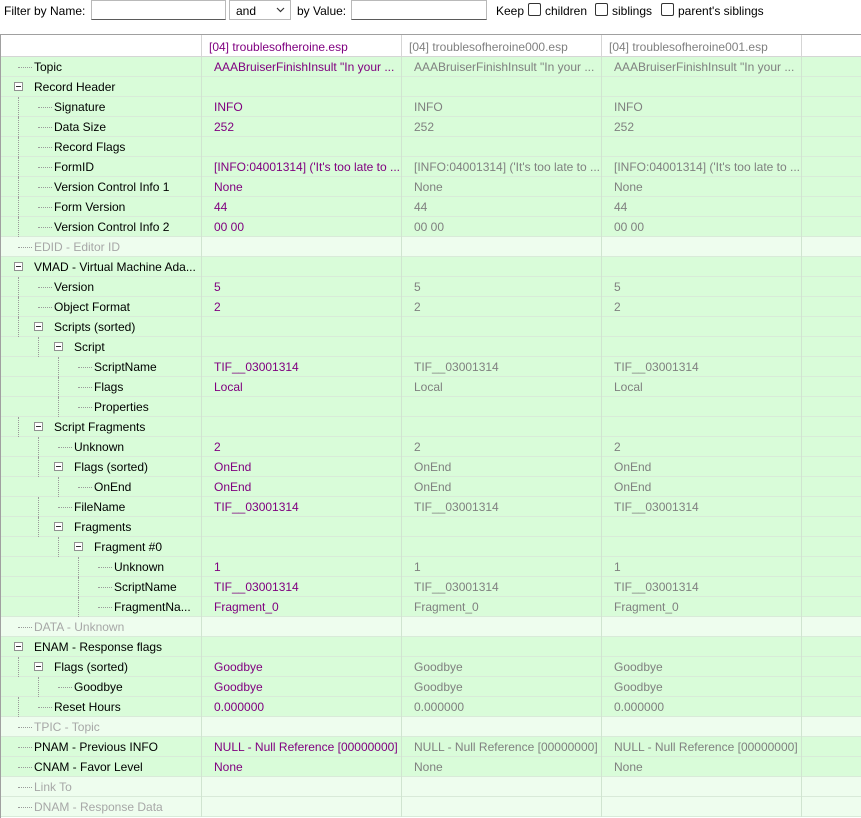 This screenshot has height=818, width=861. What do you see at coordinates (502, 487) in the screenshot?
I see `value-cell-2: OnEnd` at bounding box center [502, 487].